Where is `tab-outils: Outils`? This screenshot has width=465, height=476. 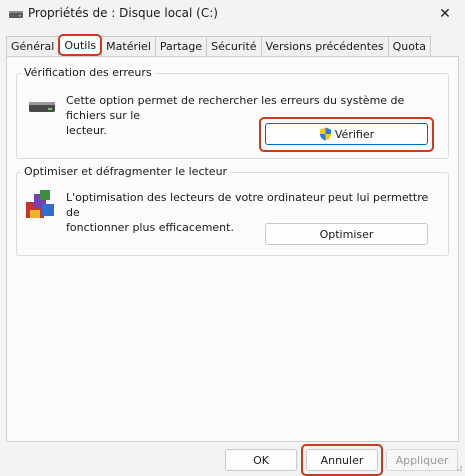
tab-outils: Outils is located at coordinates (80, 45).